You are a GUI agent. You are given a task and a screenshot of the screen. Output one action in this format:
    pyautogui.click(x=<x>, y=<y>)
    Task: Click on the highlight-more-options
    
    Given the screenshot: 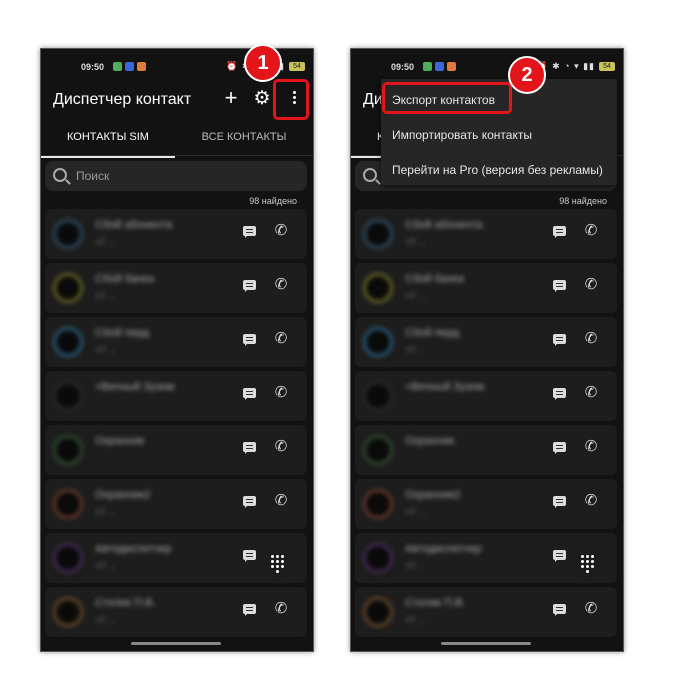 What is the action you would take?
    pyautogui.click(x=291, y=99)
    